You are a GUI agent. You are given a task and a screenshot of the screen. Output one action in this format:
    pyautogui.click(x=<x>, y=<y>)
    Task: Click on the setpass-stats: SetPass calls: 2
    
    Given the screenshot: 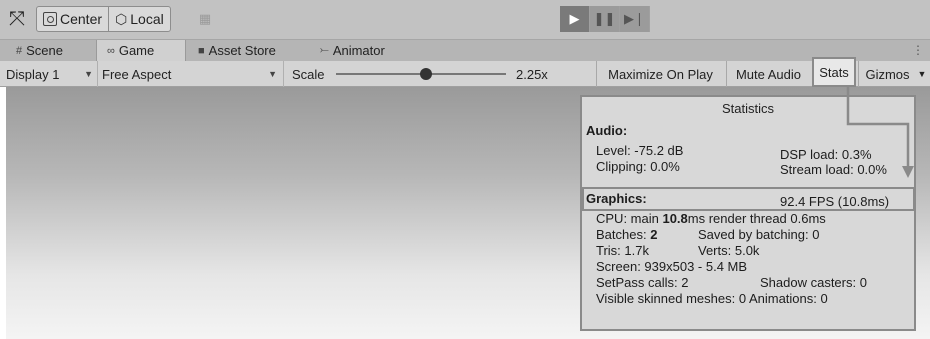 What is the action you would take?
    pyautogui.click(x=642, y=282)
    